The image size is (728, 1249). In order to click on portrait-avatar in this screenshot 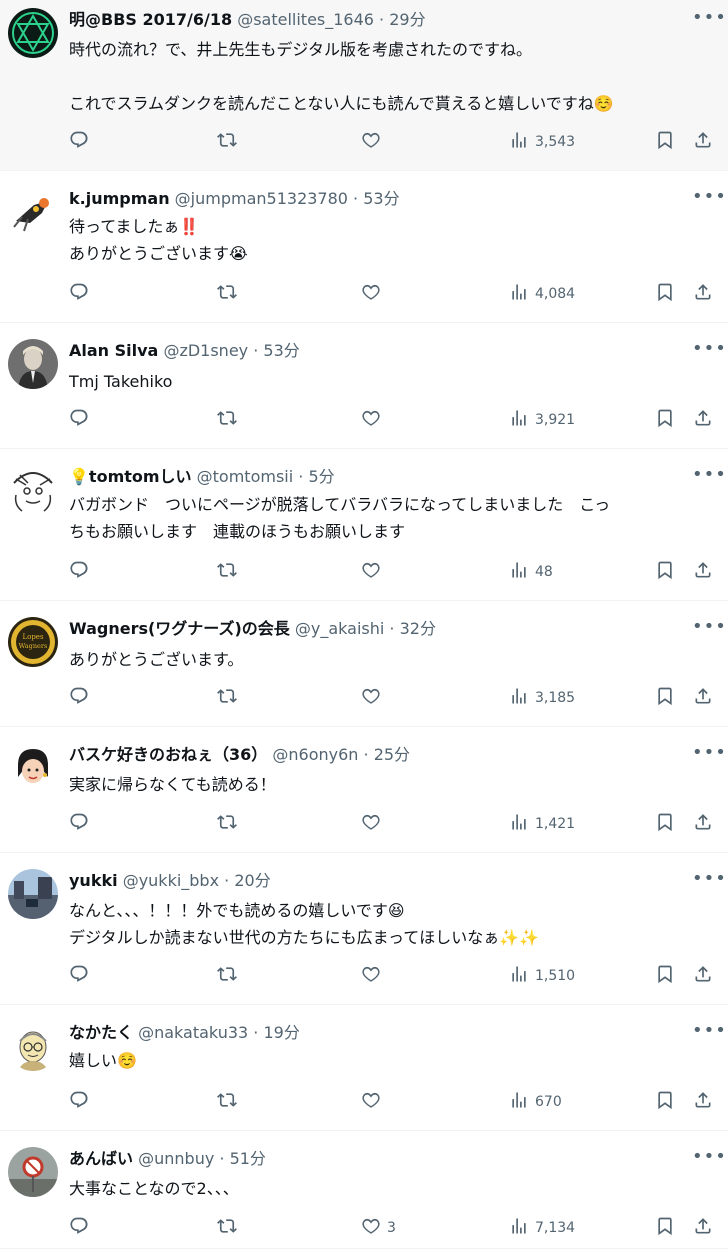, I will do `click(33, 364)`.